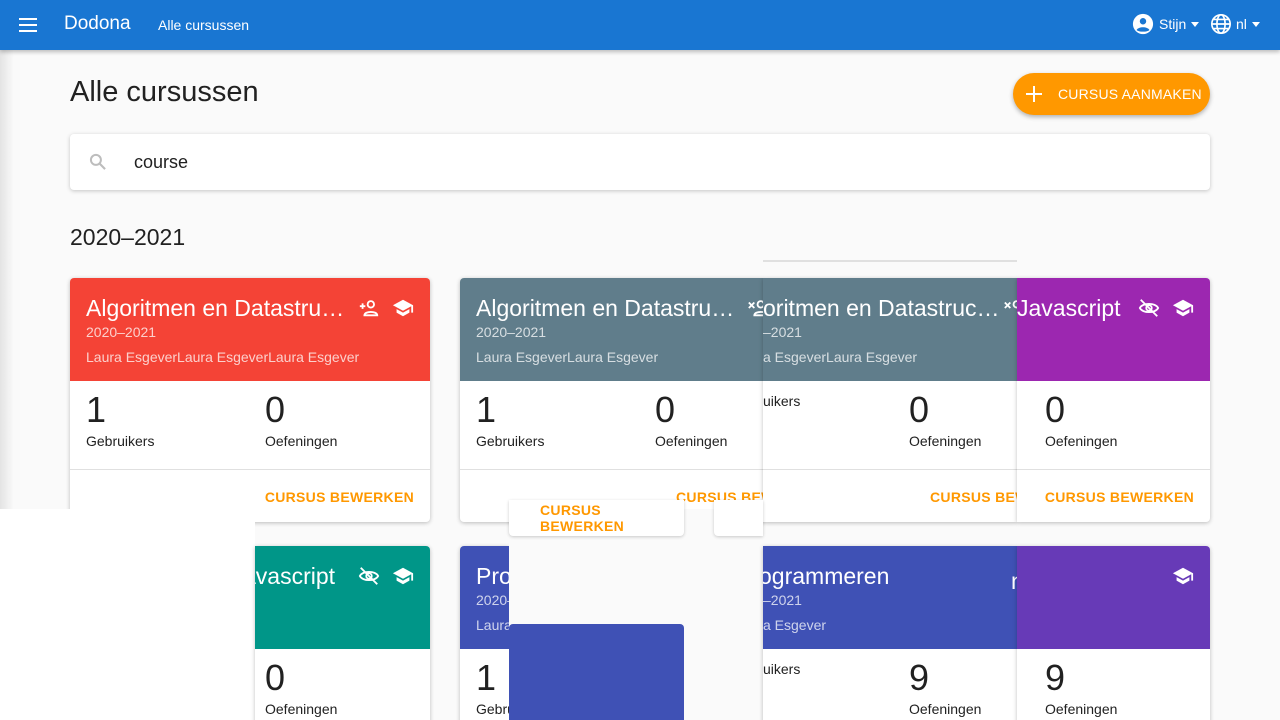 This screenshot has width=1280, height=720. Describe the element at coordinates (1143, 24) in the screenshot. I see `account-circle-icon` at that location.